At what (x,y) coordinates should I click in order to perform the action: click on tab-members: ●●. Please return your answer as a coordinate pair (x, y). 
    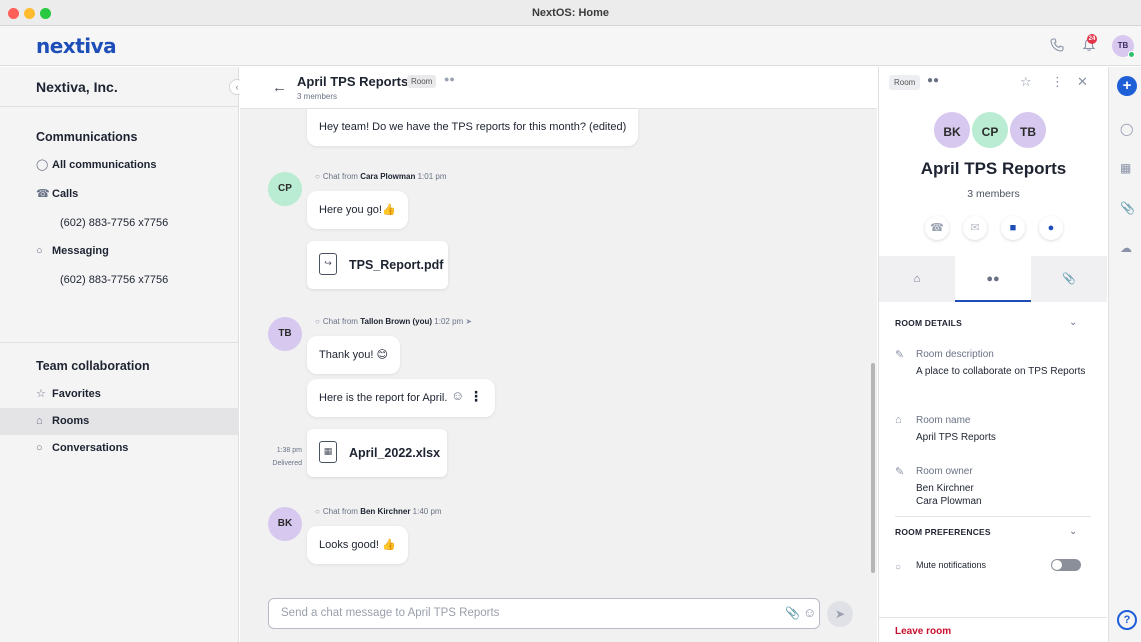
    Looking at the image, I should click on (993, 279).